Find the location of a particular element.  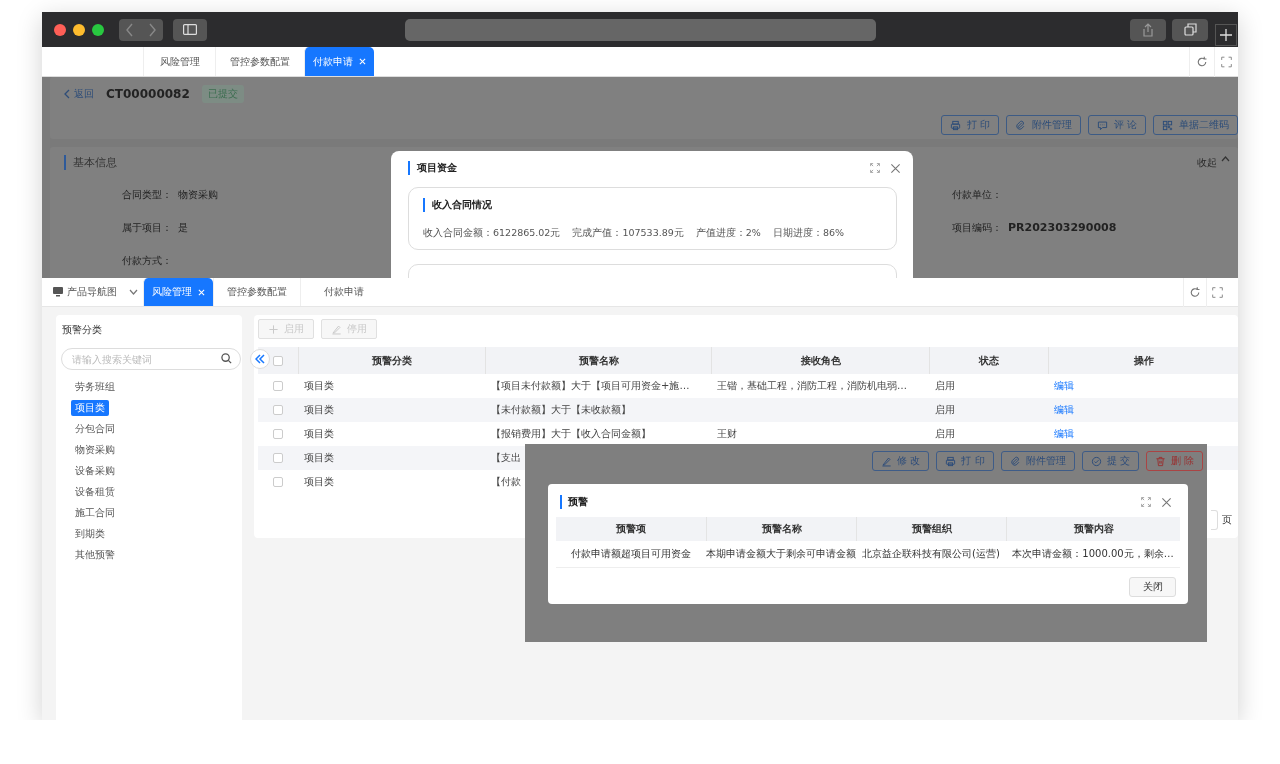

column-header: 预警项 is located at coordinates (631, 529).